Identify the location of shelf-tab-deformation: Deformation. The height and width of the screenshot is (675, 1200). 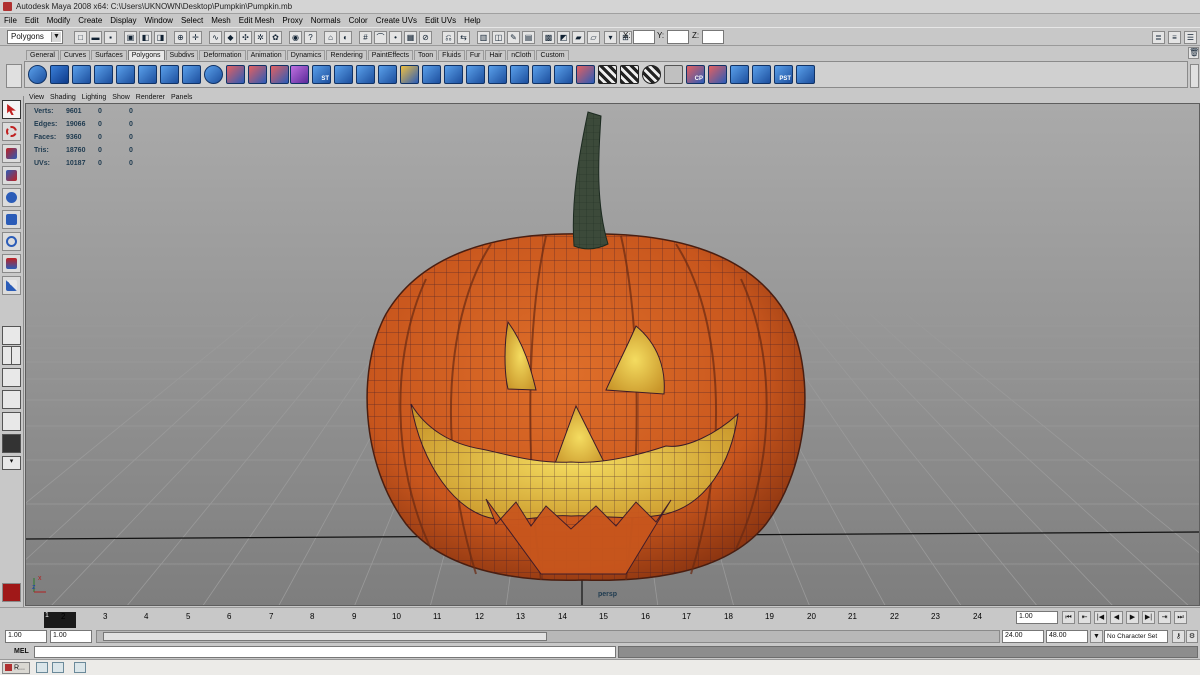
(222, 55).